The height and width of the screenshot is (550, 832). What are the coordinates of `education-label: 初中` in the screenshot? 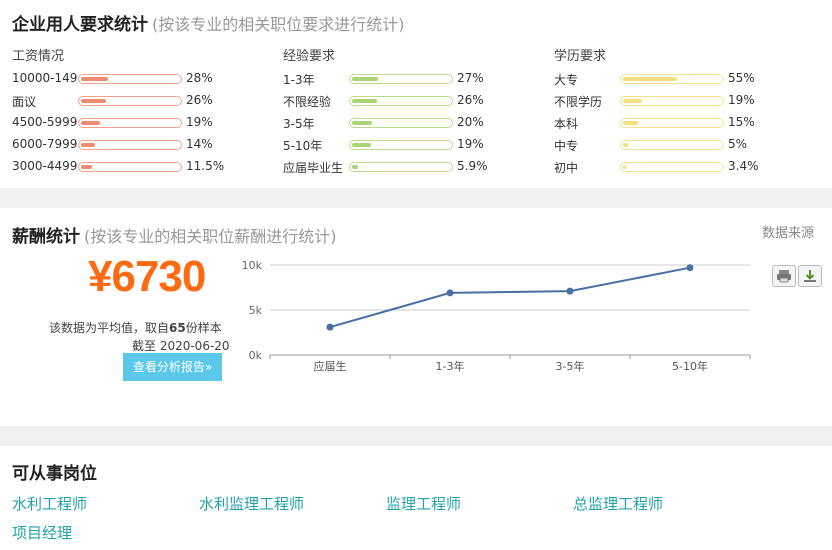 It's located at (566, 168).